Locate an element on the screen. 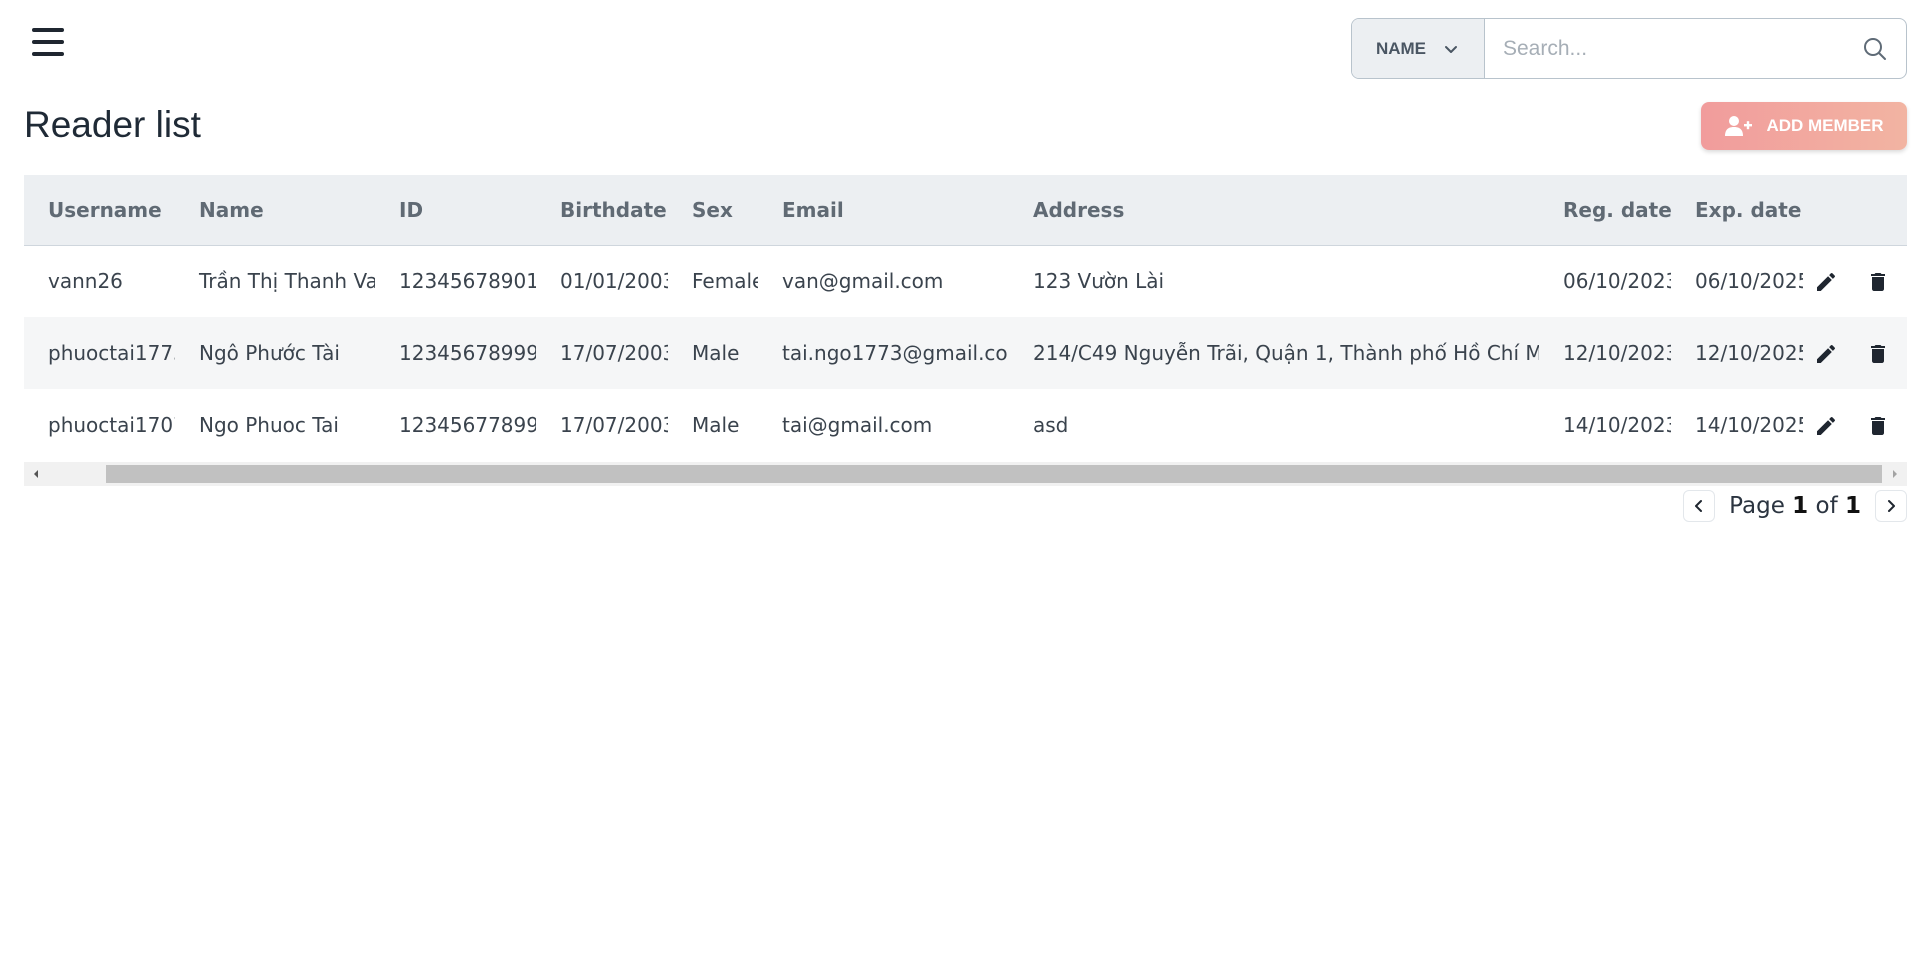 The height and width of the screenshot is (963, 1920). add-member-button: ADD MEMBER is located at coordinates (1804, 126).